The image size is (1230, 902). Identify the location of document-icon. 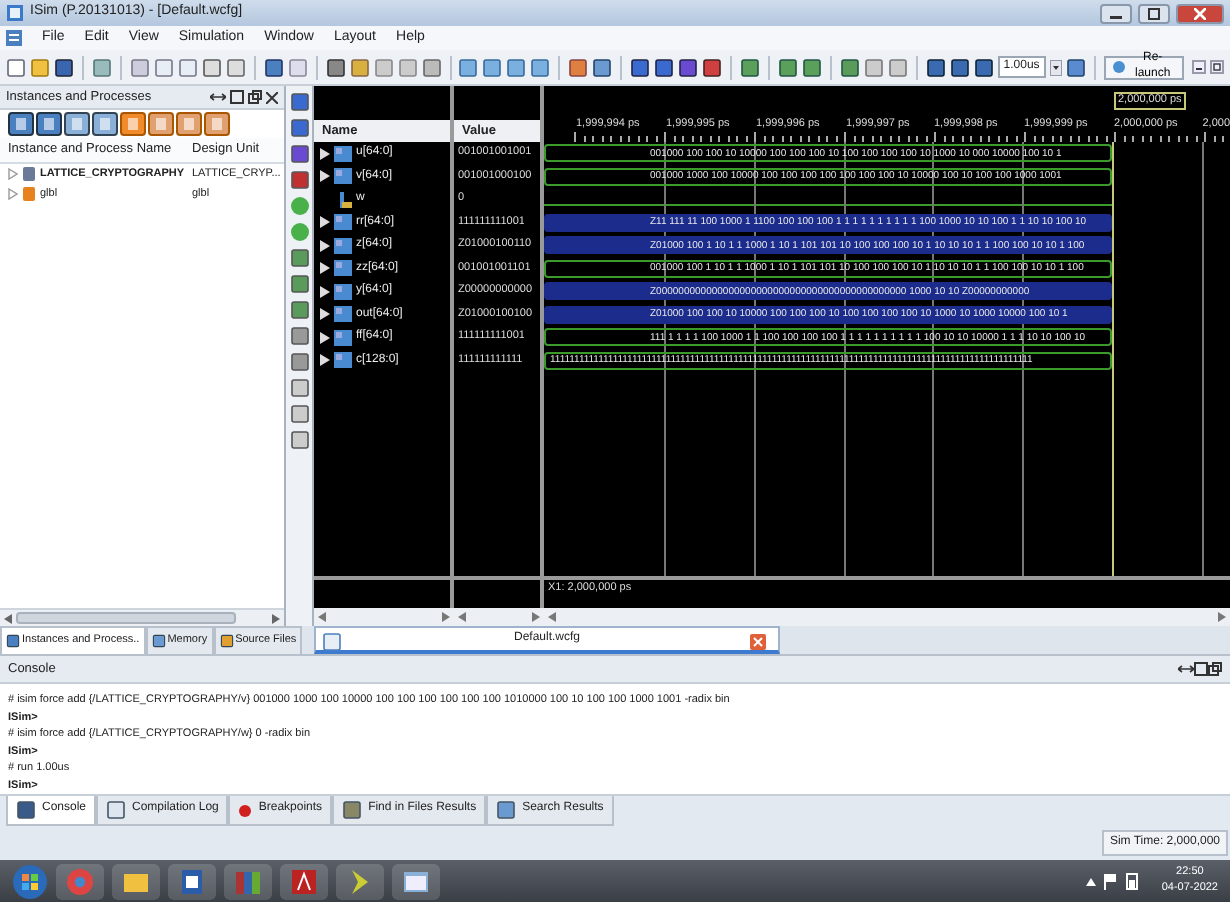
(192, 881).